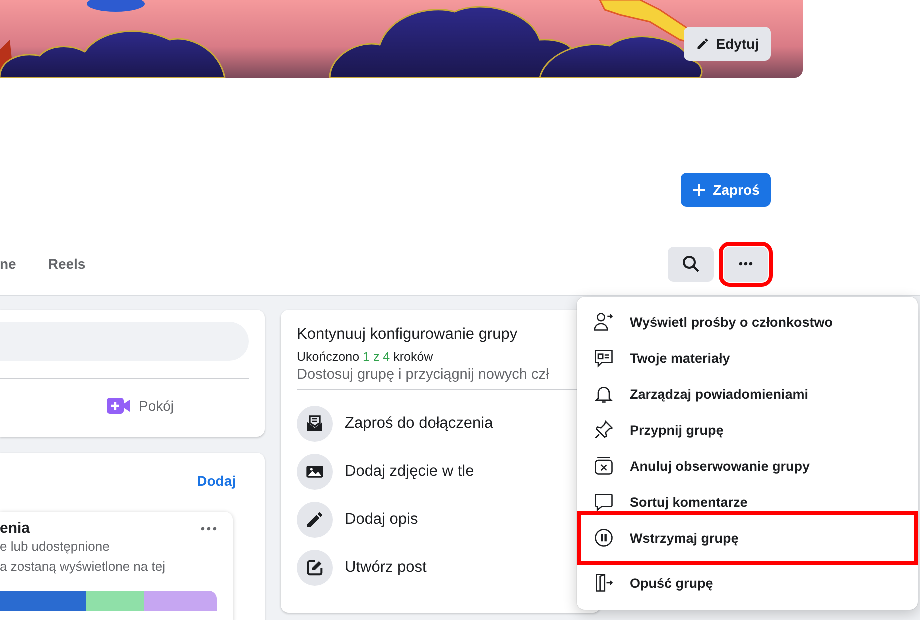  I want to click on person-arrow-icon, so click(604, 322).